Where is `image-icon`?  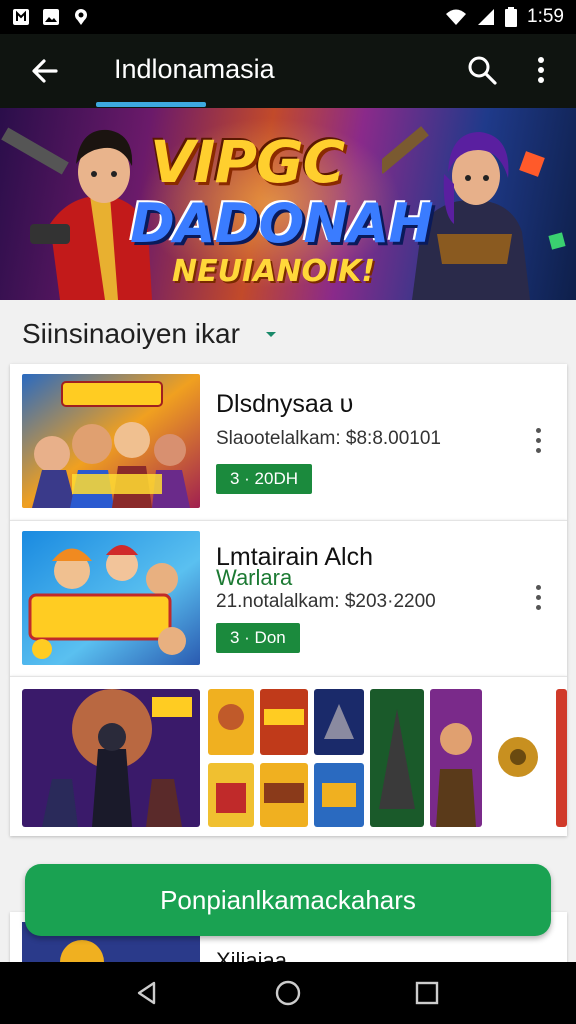 image-icon is located at coordinates (51, 17).